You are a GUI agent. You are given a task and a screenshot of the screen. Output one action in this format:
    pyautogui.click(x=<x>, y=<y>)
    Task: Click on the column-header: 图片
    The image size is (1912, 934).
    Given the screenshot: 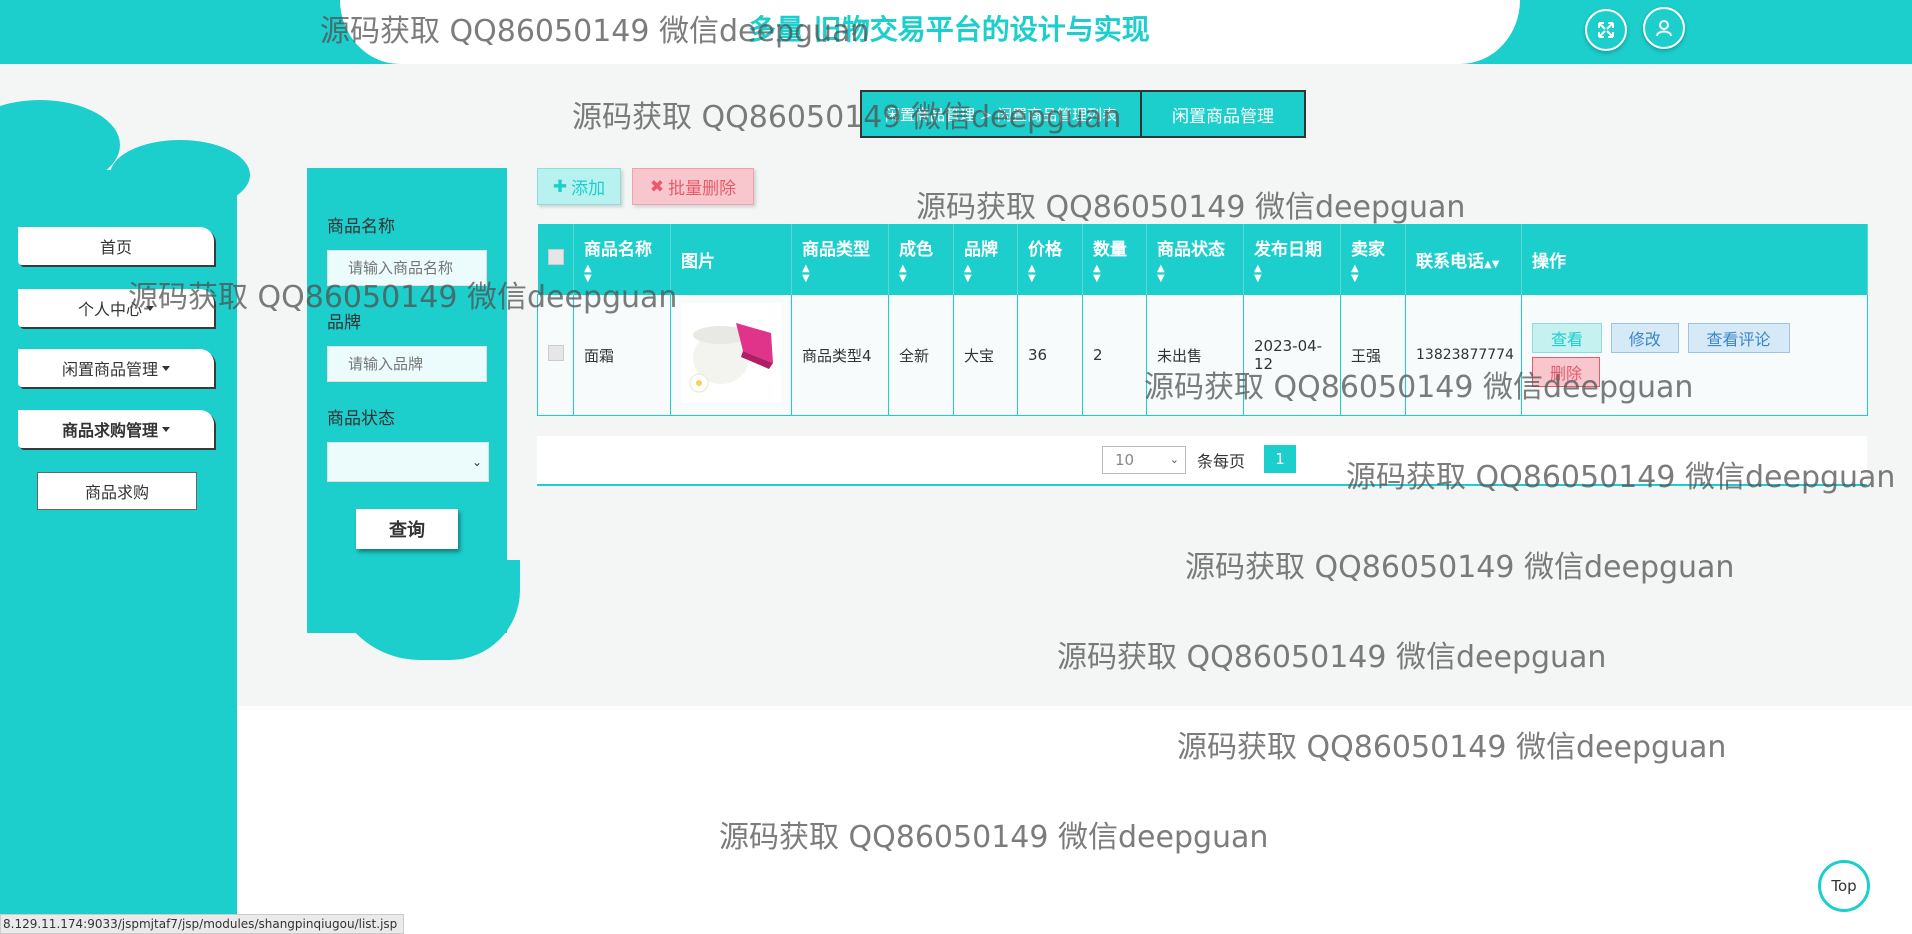 What is the action you would take?
    pyautogui.click(x=731, y=259)
    